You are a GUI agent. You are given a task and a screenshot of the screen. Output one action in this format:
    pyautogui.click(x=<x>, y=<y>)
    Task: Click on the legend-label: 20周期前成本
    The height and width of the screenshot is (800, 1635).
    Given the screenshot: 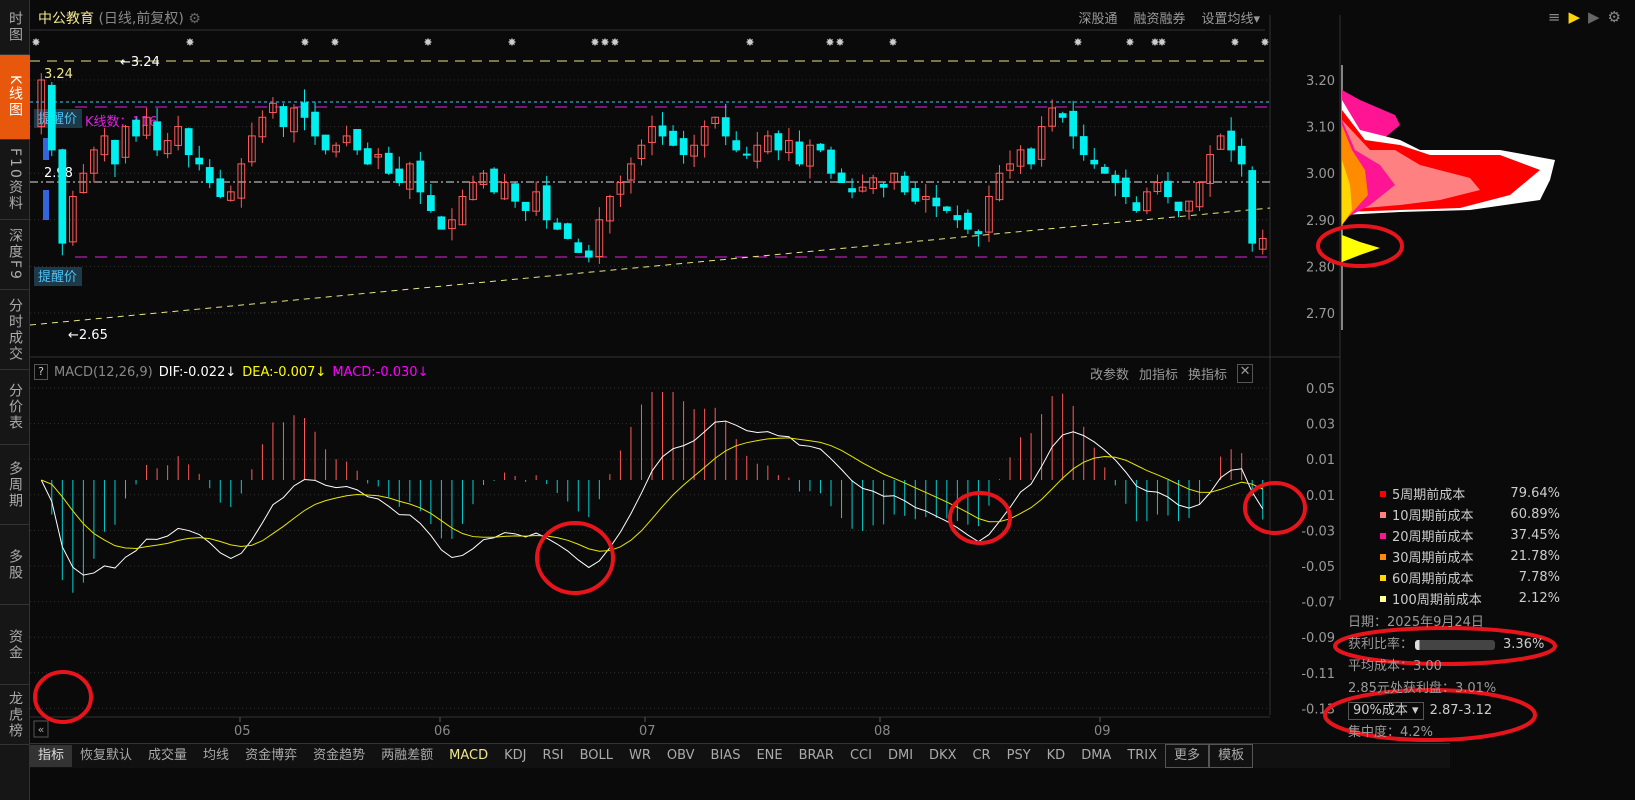 What is the action you would take?
    pyautogui.click(x=1433, y=537)
    